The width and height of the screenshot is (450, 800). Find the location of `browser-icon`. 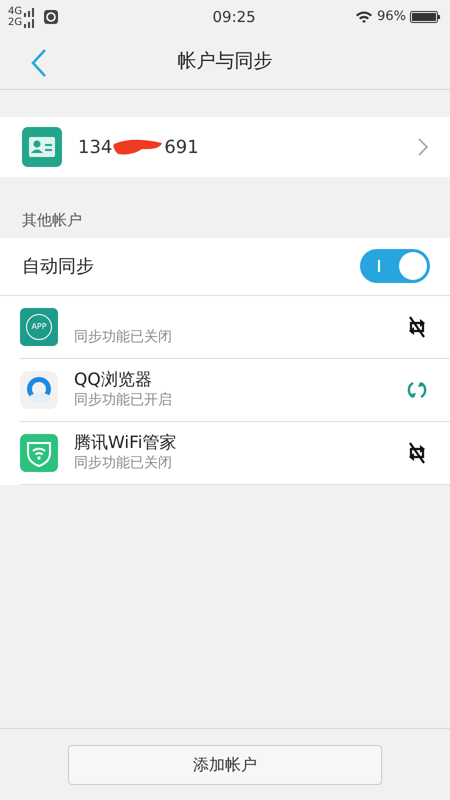

browser-icon is located at coordinates (39, 389).